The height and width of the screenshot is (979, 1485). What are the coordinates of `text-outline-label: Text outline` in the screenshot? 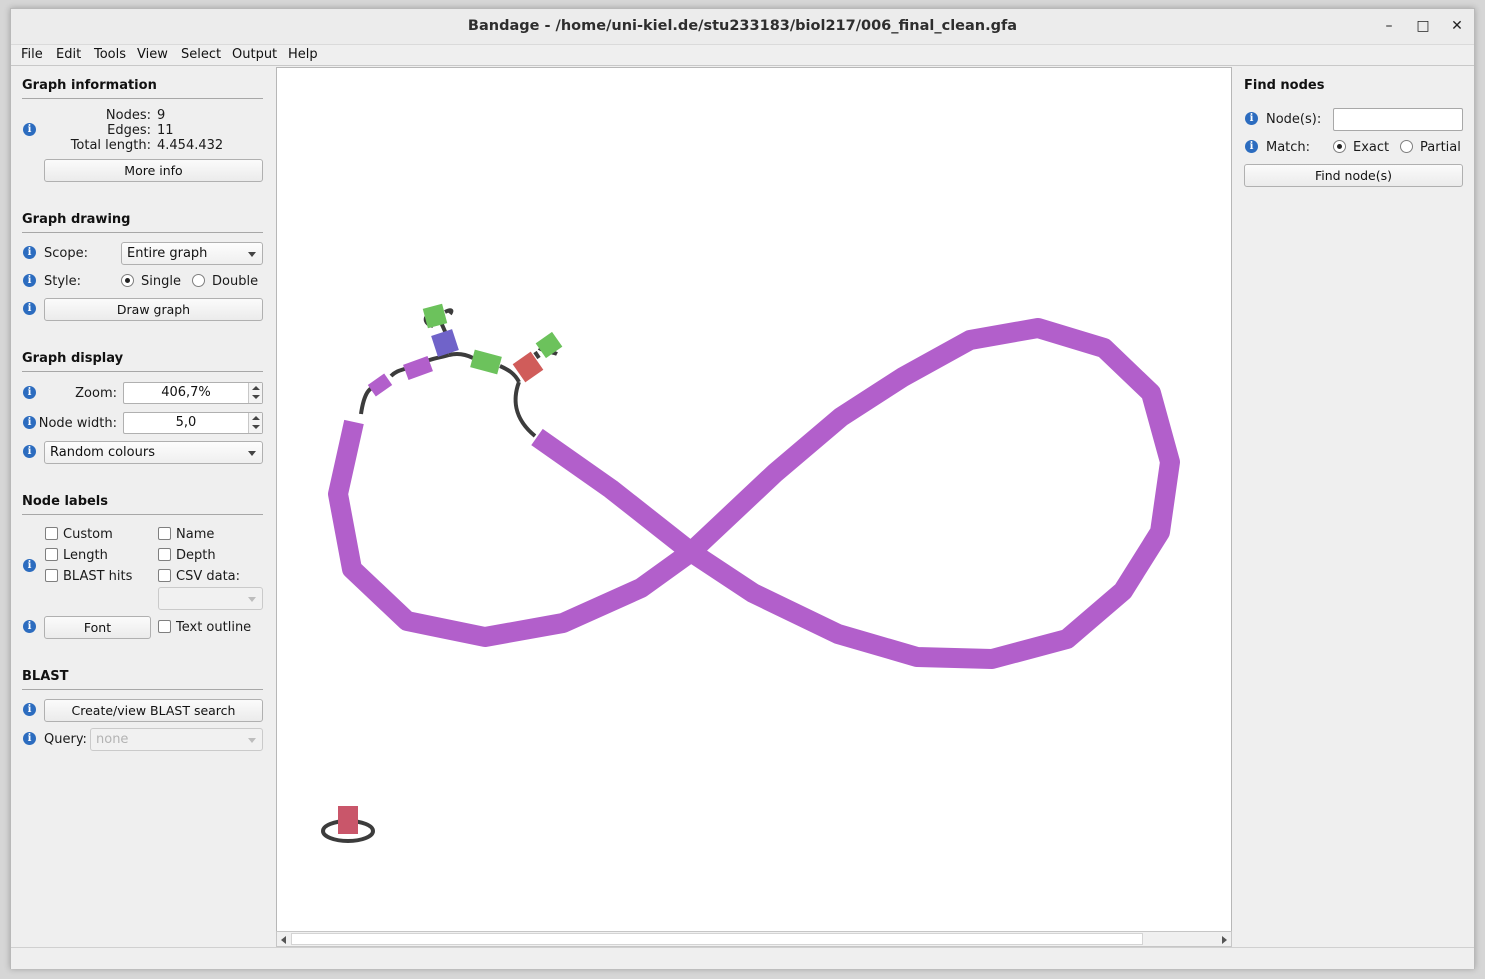 It's located at (213, 627).